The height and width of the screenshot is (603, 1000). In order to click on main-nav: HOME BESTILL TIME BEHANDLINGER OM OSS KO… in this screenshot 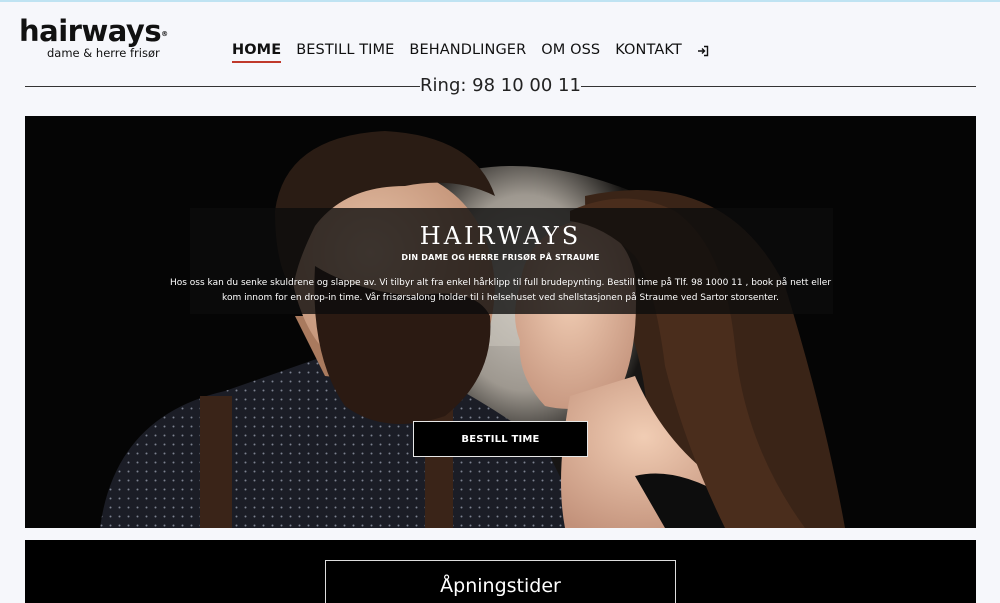, I will do `click(470, 52)`.